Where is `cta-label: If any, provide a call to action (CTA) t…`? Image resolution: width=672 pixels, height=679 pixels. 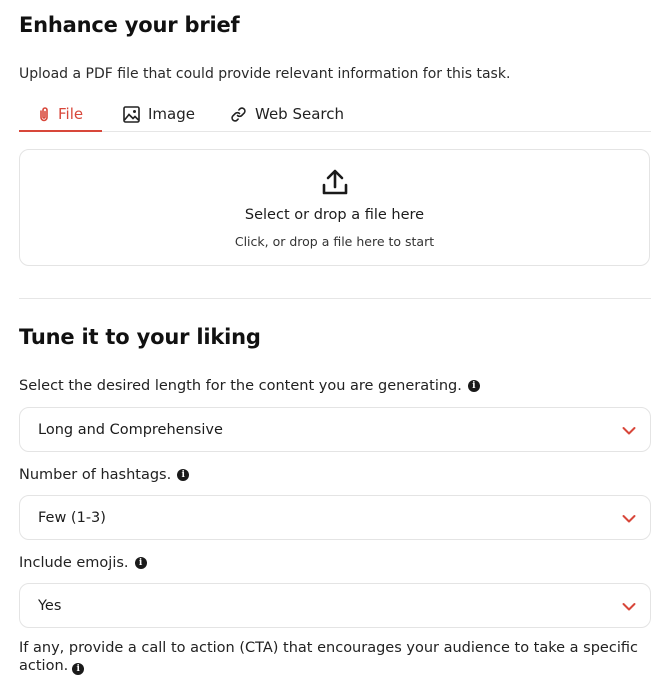 cta-label: If any, provide a call to action (CTA) t… is located at coordinates (329, 657).